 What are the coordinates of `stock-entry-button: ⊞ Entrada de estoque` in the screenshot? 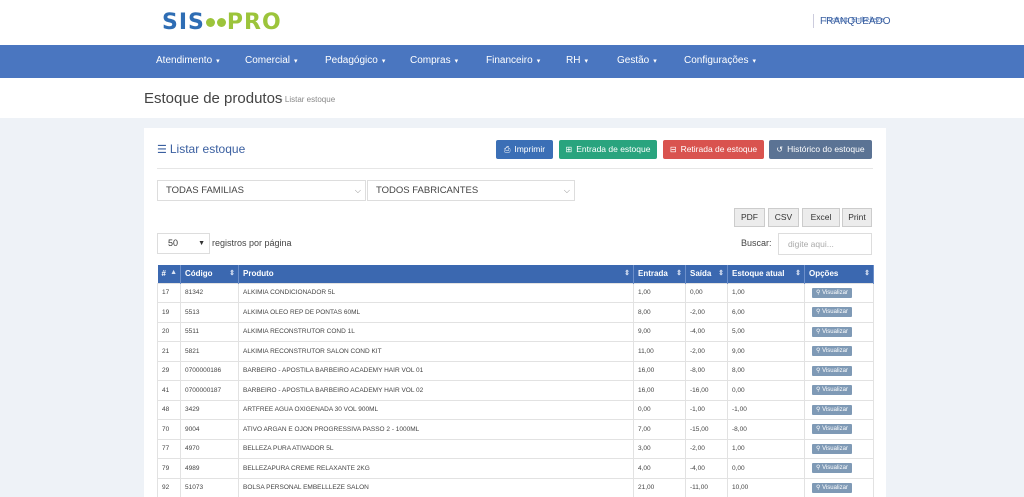 It's located at (608, 149).